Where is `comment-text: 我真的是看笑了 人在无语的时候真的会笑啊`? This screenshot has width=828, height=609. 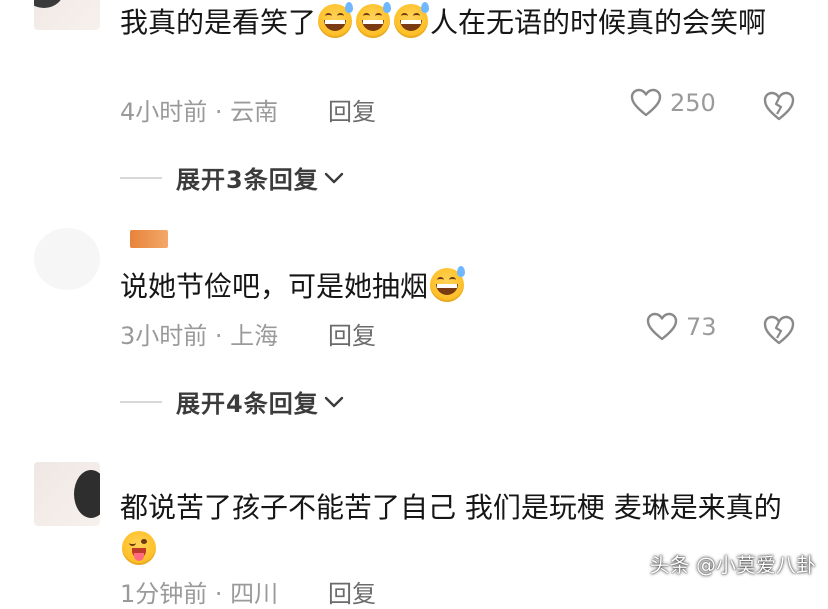 comment-text: 我真的是看笑了 人在无语的时候真的会笑啊 is located at coordinates (465, 23).